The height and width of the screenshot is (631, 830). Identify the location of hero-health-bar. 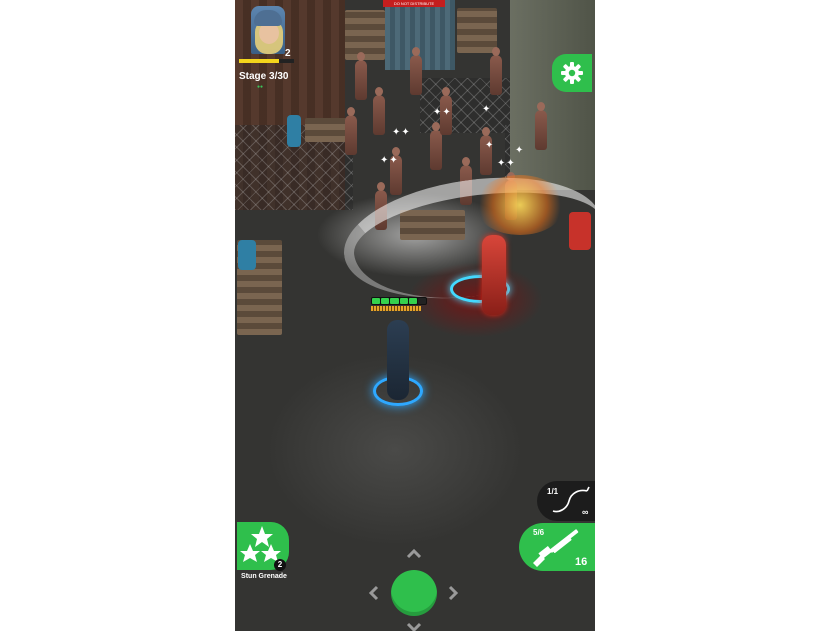
(399, 301).